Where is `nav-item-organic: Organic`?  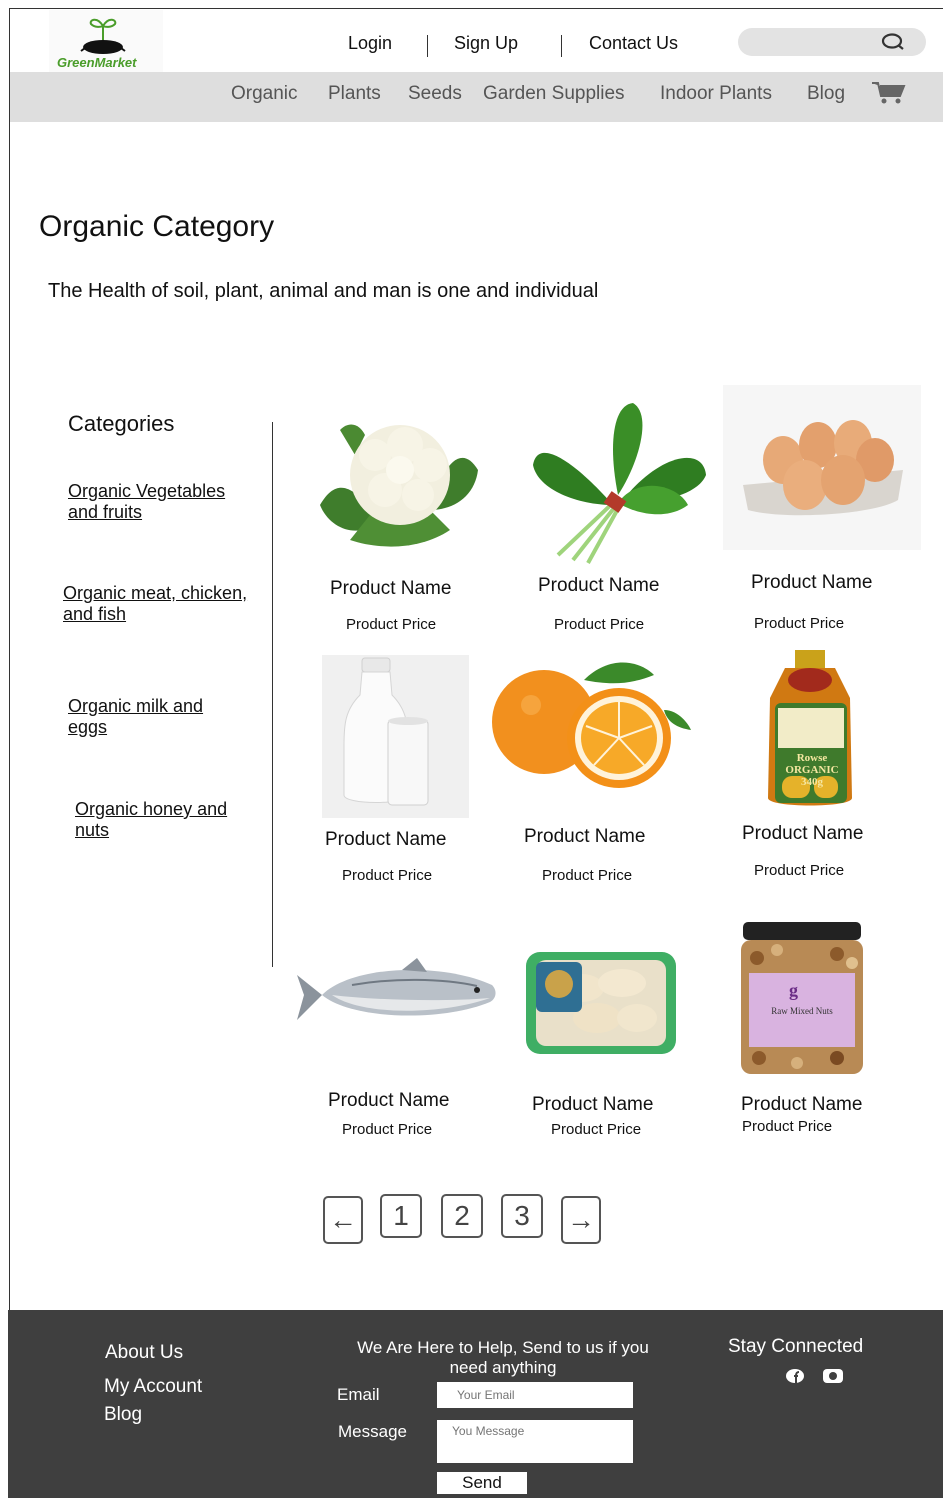
nav-item-organic: Organic is located at coordinates (264, 94).